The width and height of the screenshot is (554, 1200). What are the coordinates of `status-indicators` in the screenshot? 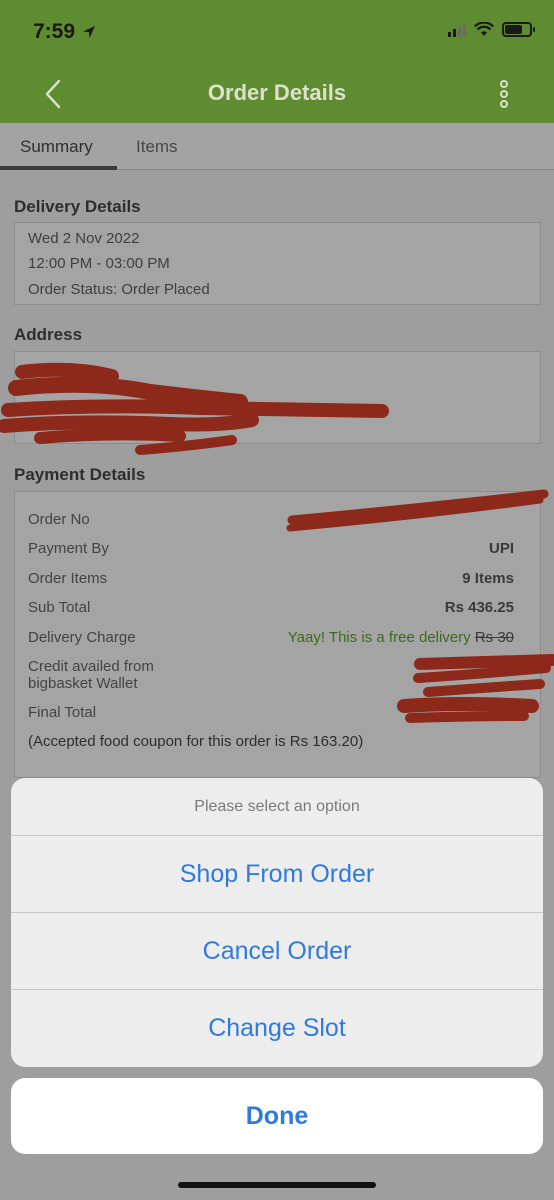 It's located at (491, 29).